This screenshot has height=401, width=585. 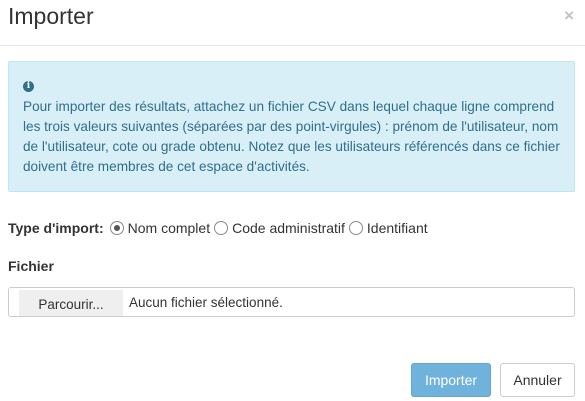 What do you see at coordinates (206, 302) in the screenshot?
I see `file-status: Aucun fichier sélectionné.` at bounding box center [206, 302].